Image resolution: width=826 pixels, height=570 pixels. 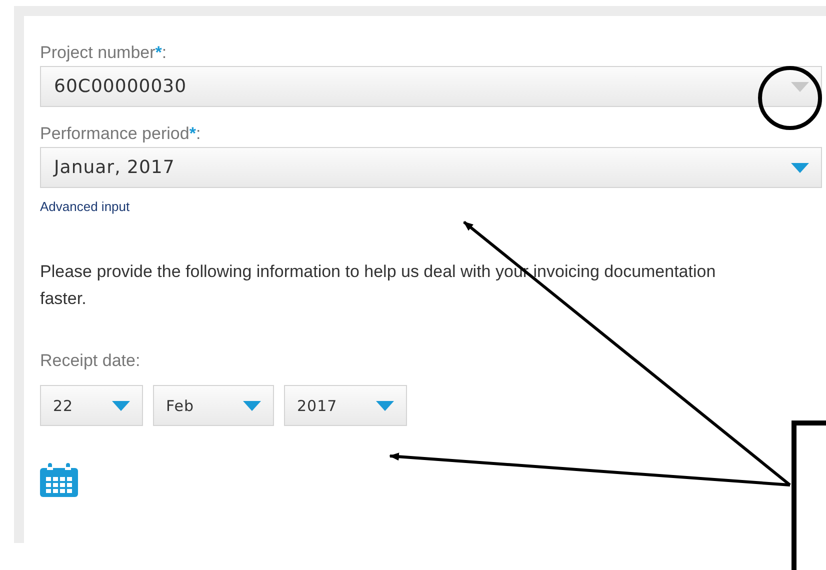 What do you see at coordinates (91, 405) in the screenshot?
I see `dropdown: 22` at bounding box center [91, 405].